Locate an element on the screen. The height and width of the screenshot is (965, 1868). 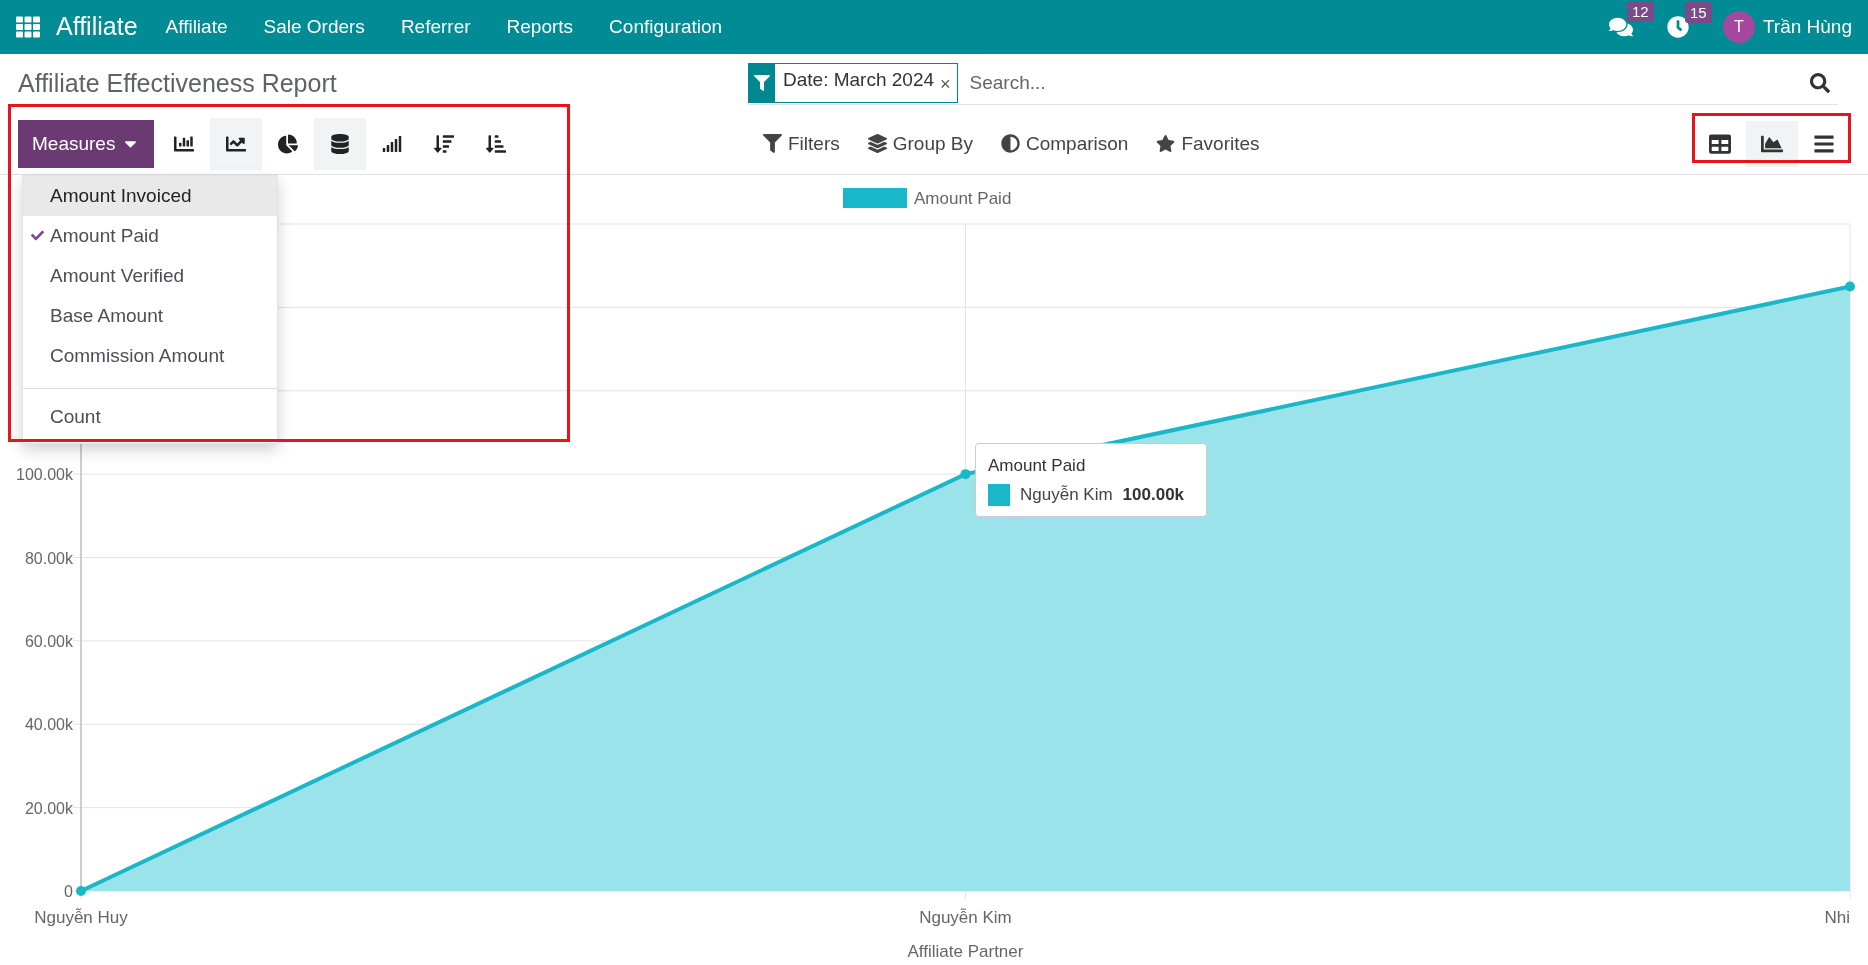
x-tick-label: Nguyễn Kim is located at coordinates (965, 917).